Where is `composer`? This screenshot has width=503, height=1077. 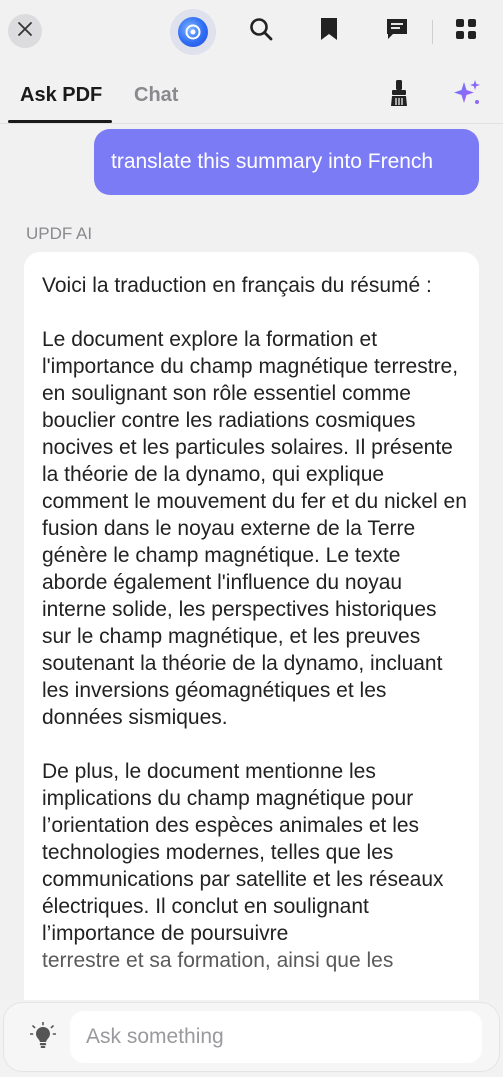 composer is located at coordinates (251, 1037).